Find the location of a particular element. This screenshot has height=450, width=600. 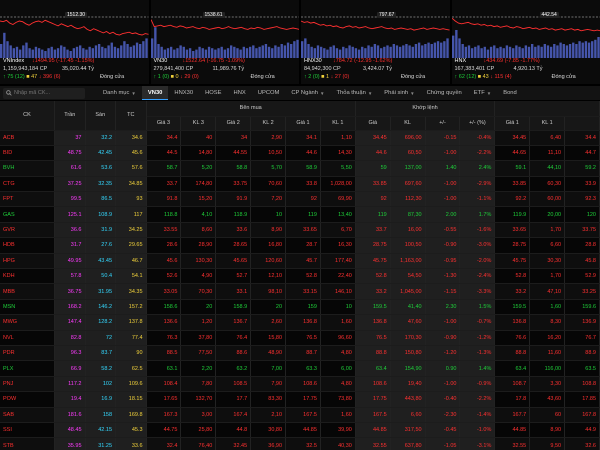

symbol-cell: MWG is located at coordinates (27, 322).